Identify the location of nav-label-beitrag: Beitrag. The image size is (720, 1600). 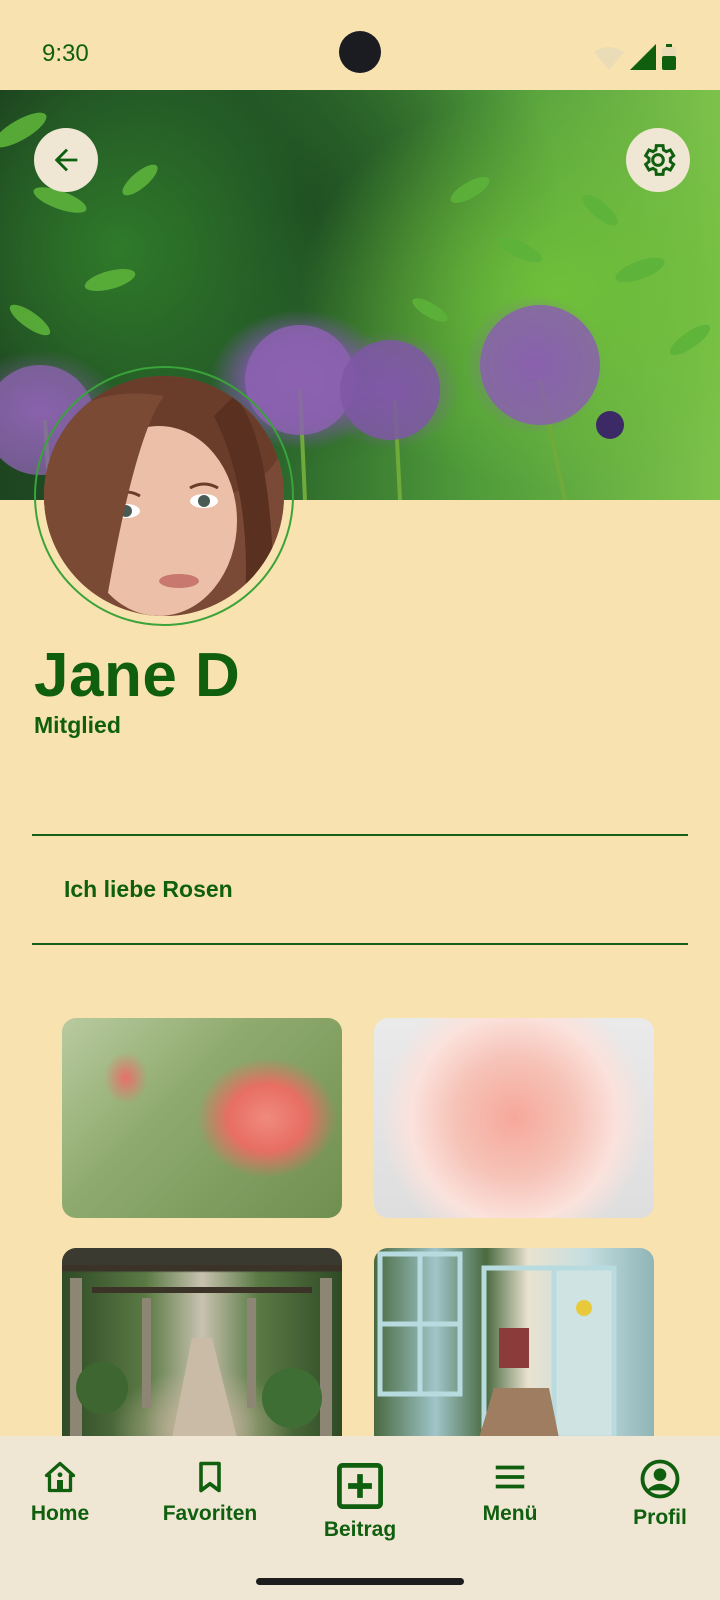
(360, 1529).